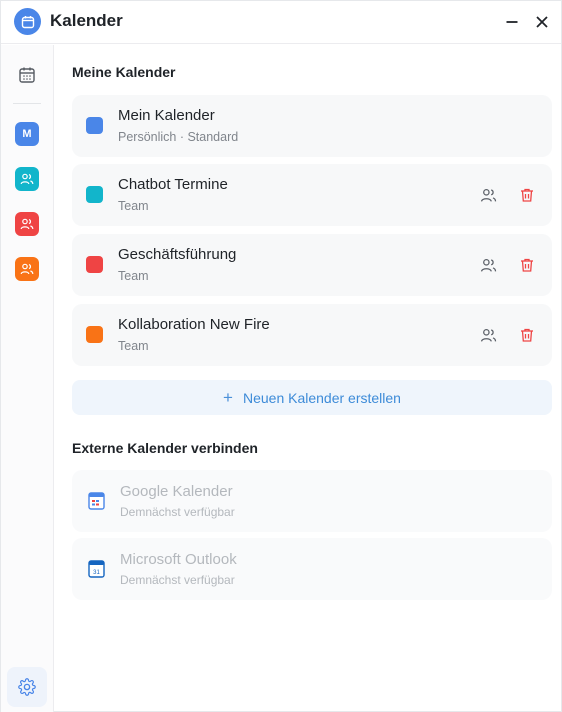 The width and height of the screenshot is (562, 712). Describe the element at coordinates (176, 491) in the screenshot. I see `external-title: Google Kalender` at that location.